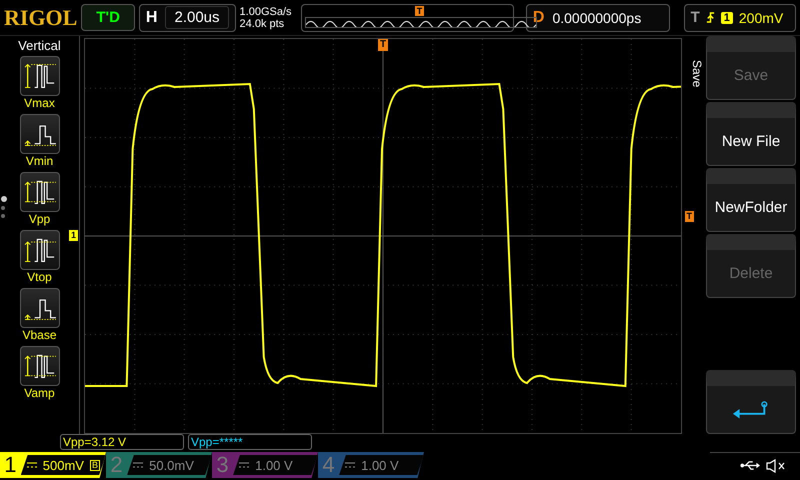  Describe the element at coordinates (39, 277) in the screenshot. I see `measurement-label: Vtop` at that location.